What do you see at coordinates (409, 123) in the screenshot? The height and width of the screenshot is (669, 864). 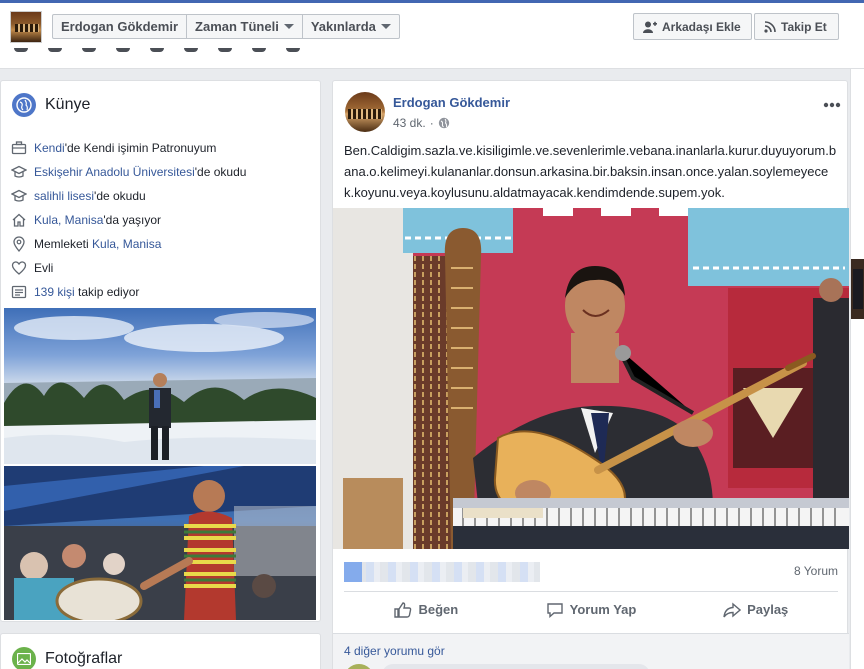 I see `post-timestamp: 43 dk.` at bounding box center [409, 123].